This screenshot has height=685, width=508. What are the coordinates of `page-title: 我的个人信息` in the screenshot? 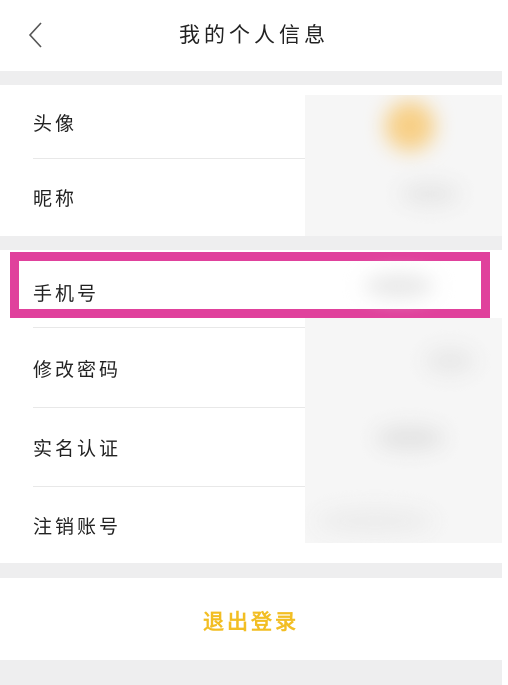 It's located at (254, 35).